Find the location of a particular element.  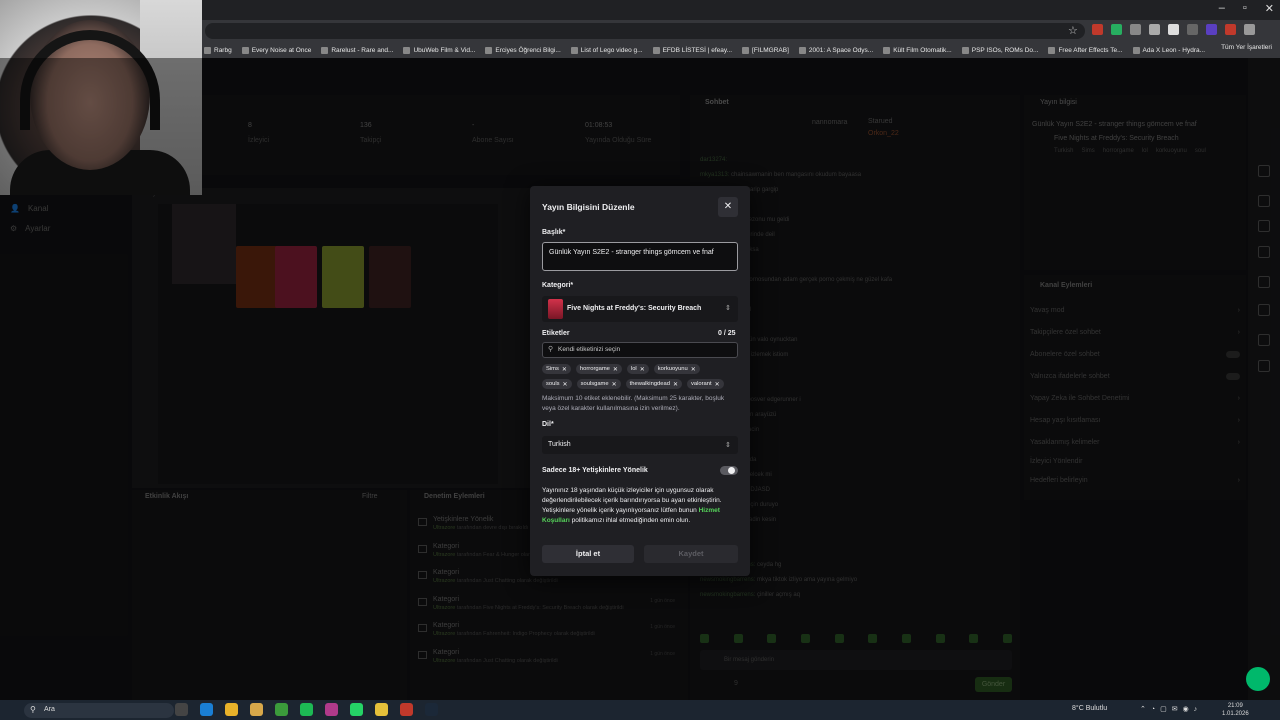

maximize-icon: ▫ is located at coordinates (1245, 8).